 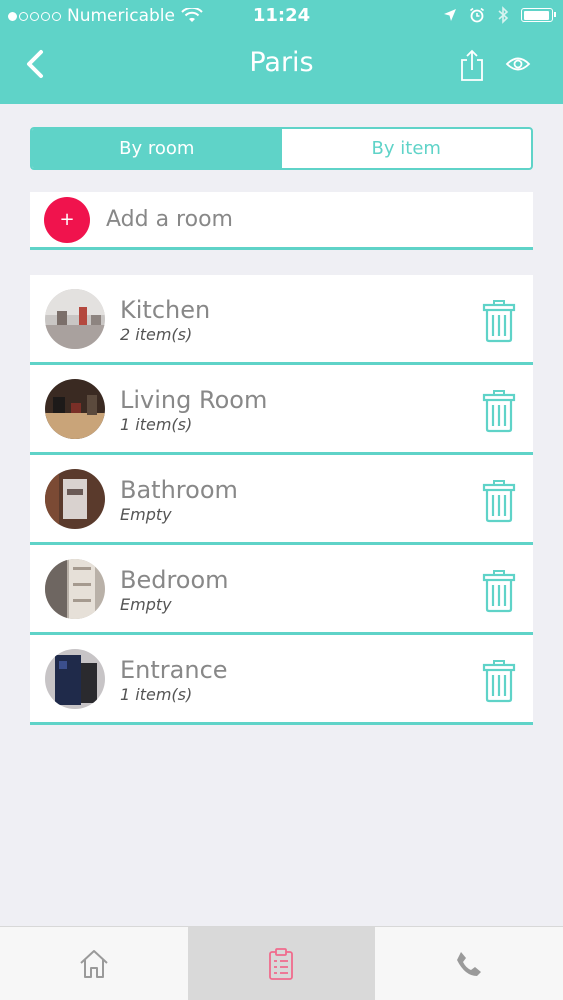 What do you see at coordinates (194, 400) in the screenshot?
I see `room-name: Living Room` at bounding box center [194, 400].